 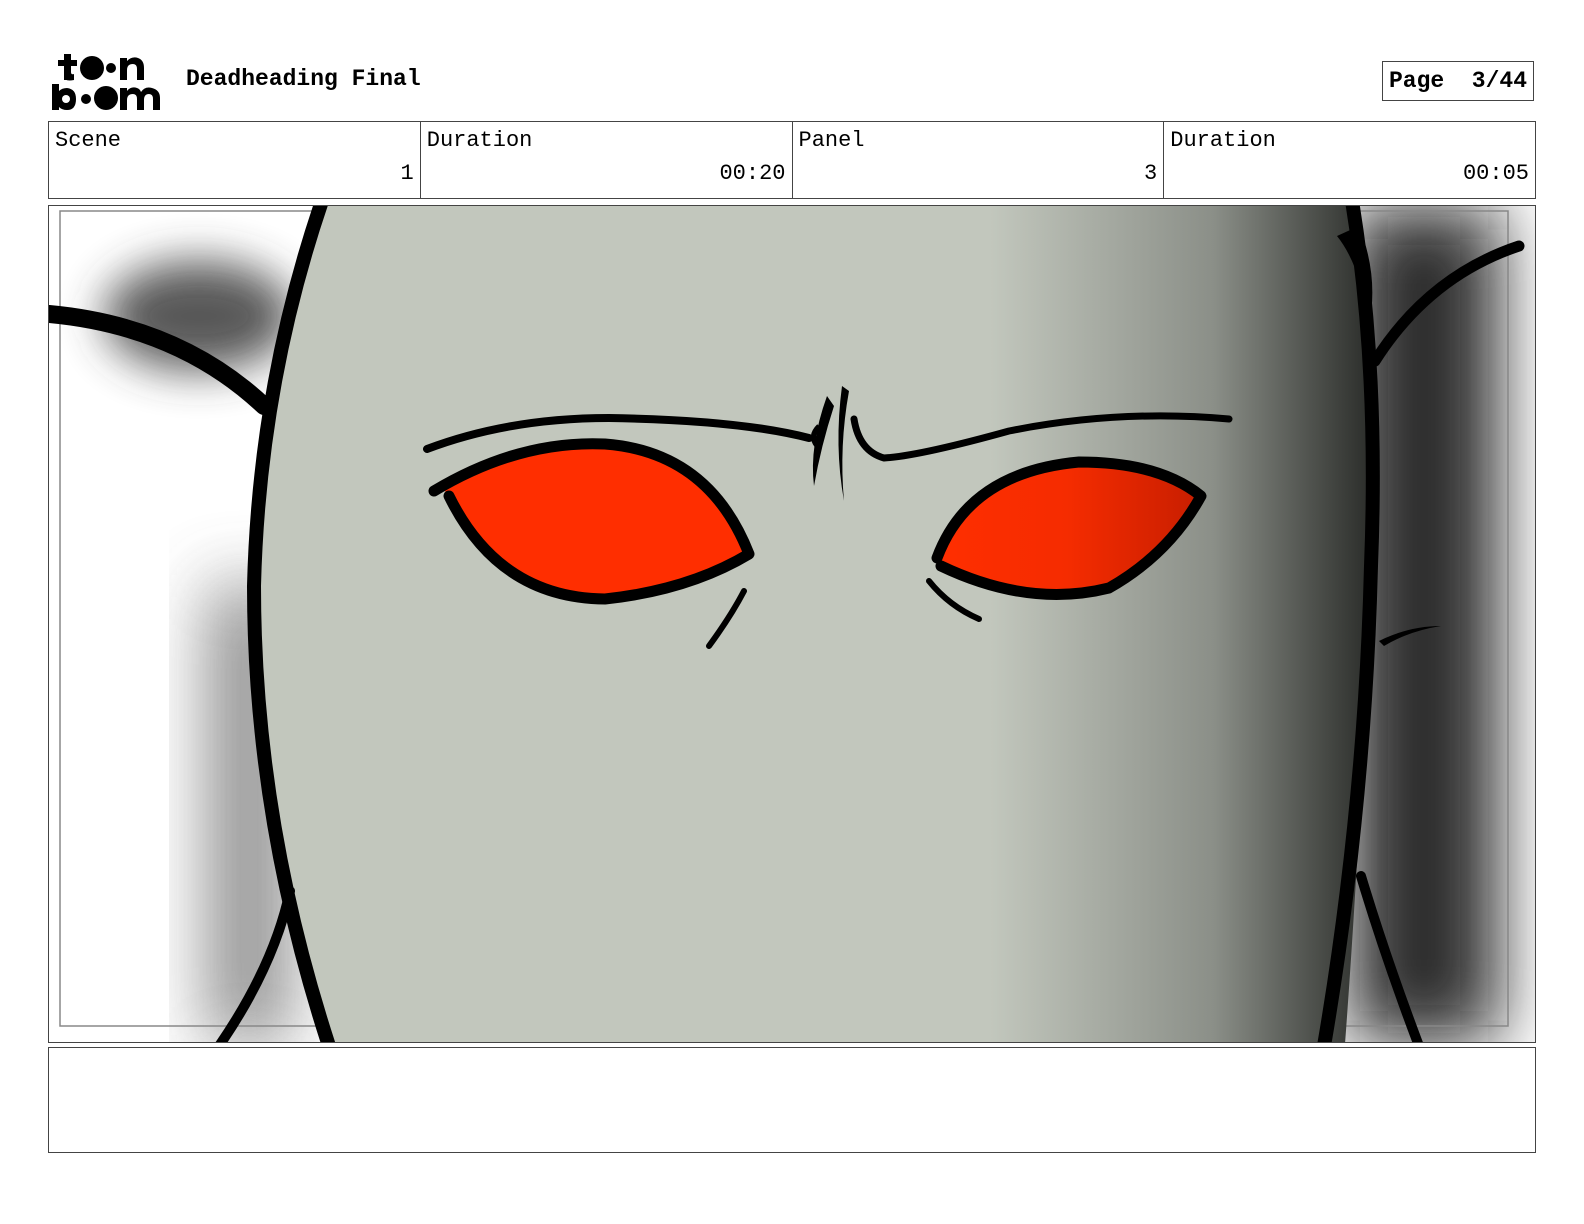 I want to click on panel-duration-label: Duration, so click(x=1223, y=140).